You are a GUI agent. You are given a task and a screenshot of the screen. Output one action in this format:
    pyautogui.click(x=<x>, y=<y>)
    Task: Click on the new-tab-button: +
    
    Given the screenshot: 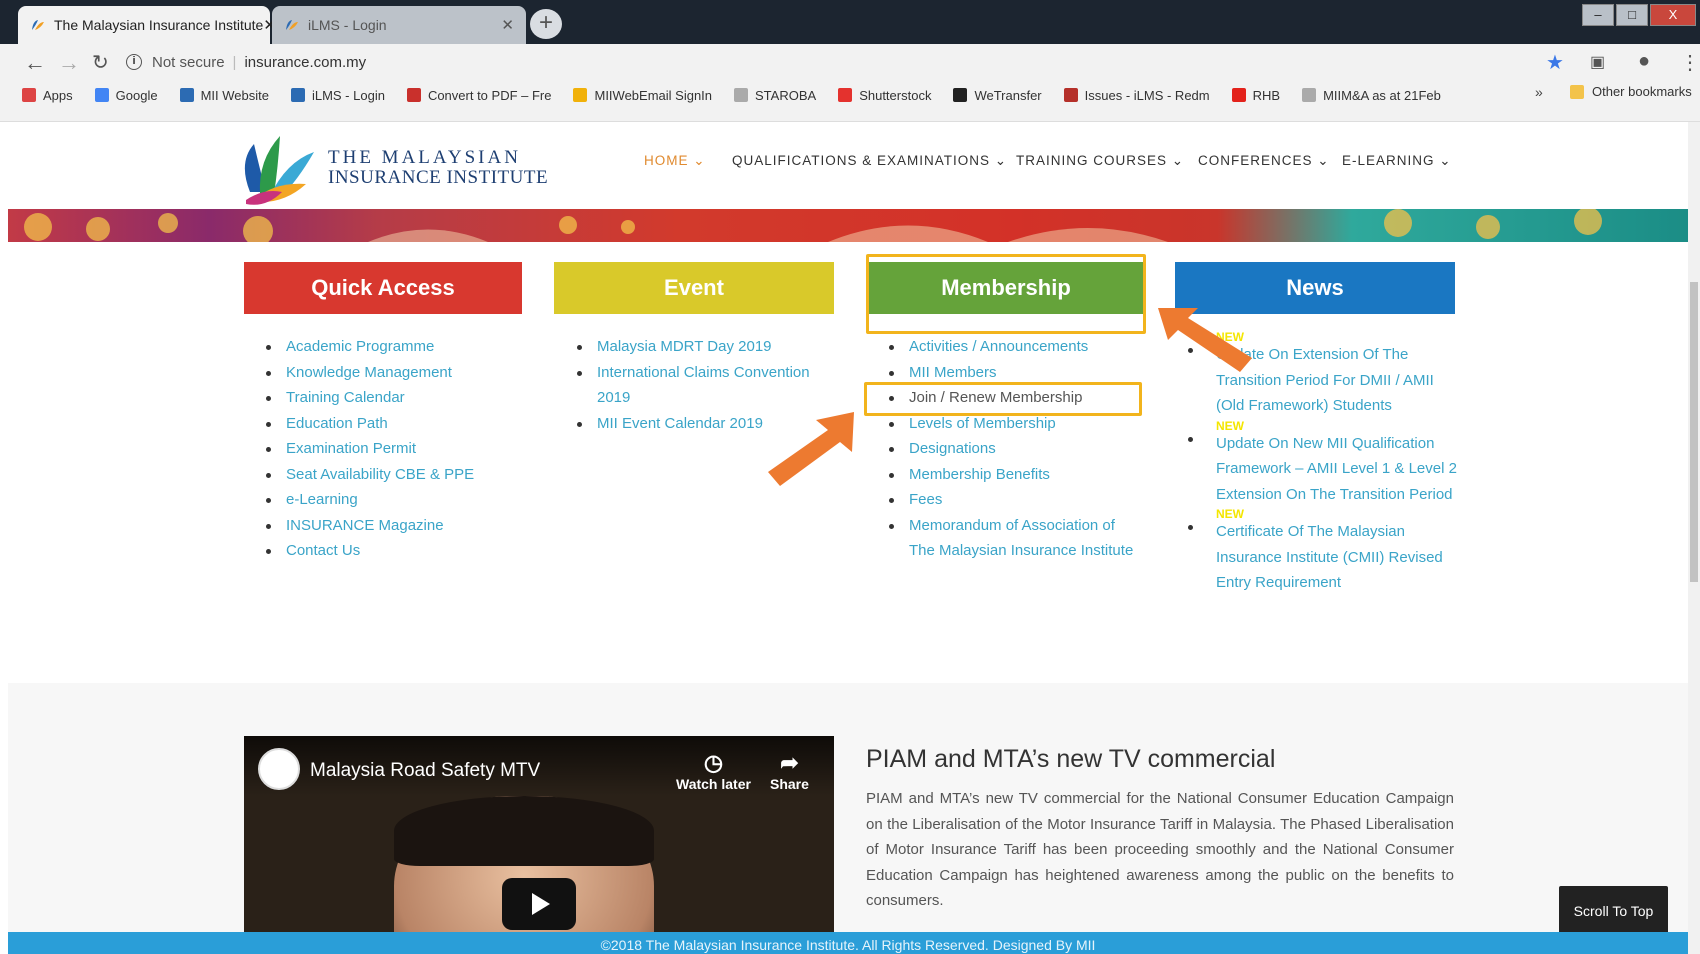 What is the action you would take?
    pyautogui.click(x=546, y=24)
    